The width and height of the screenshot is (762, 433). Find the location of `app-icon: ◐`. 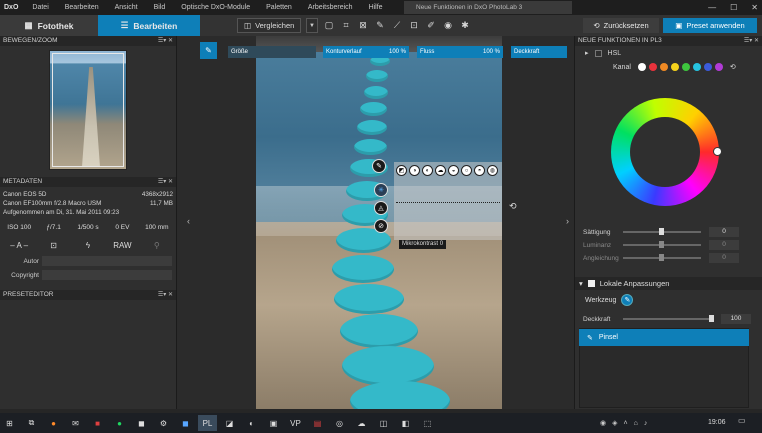

app-icon: ◐ is located at coordinates (251, 423).